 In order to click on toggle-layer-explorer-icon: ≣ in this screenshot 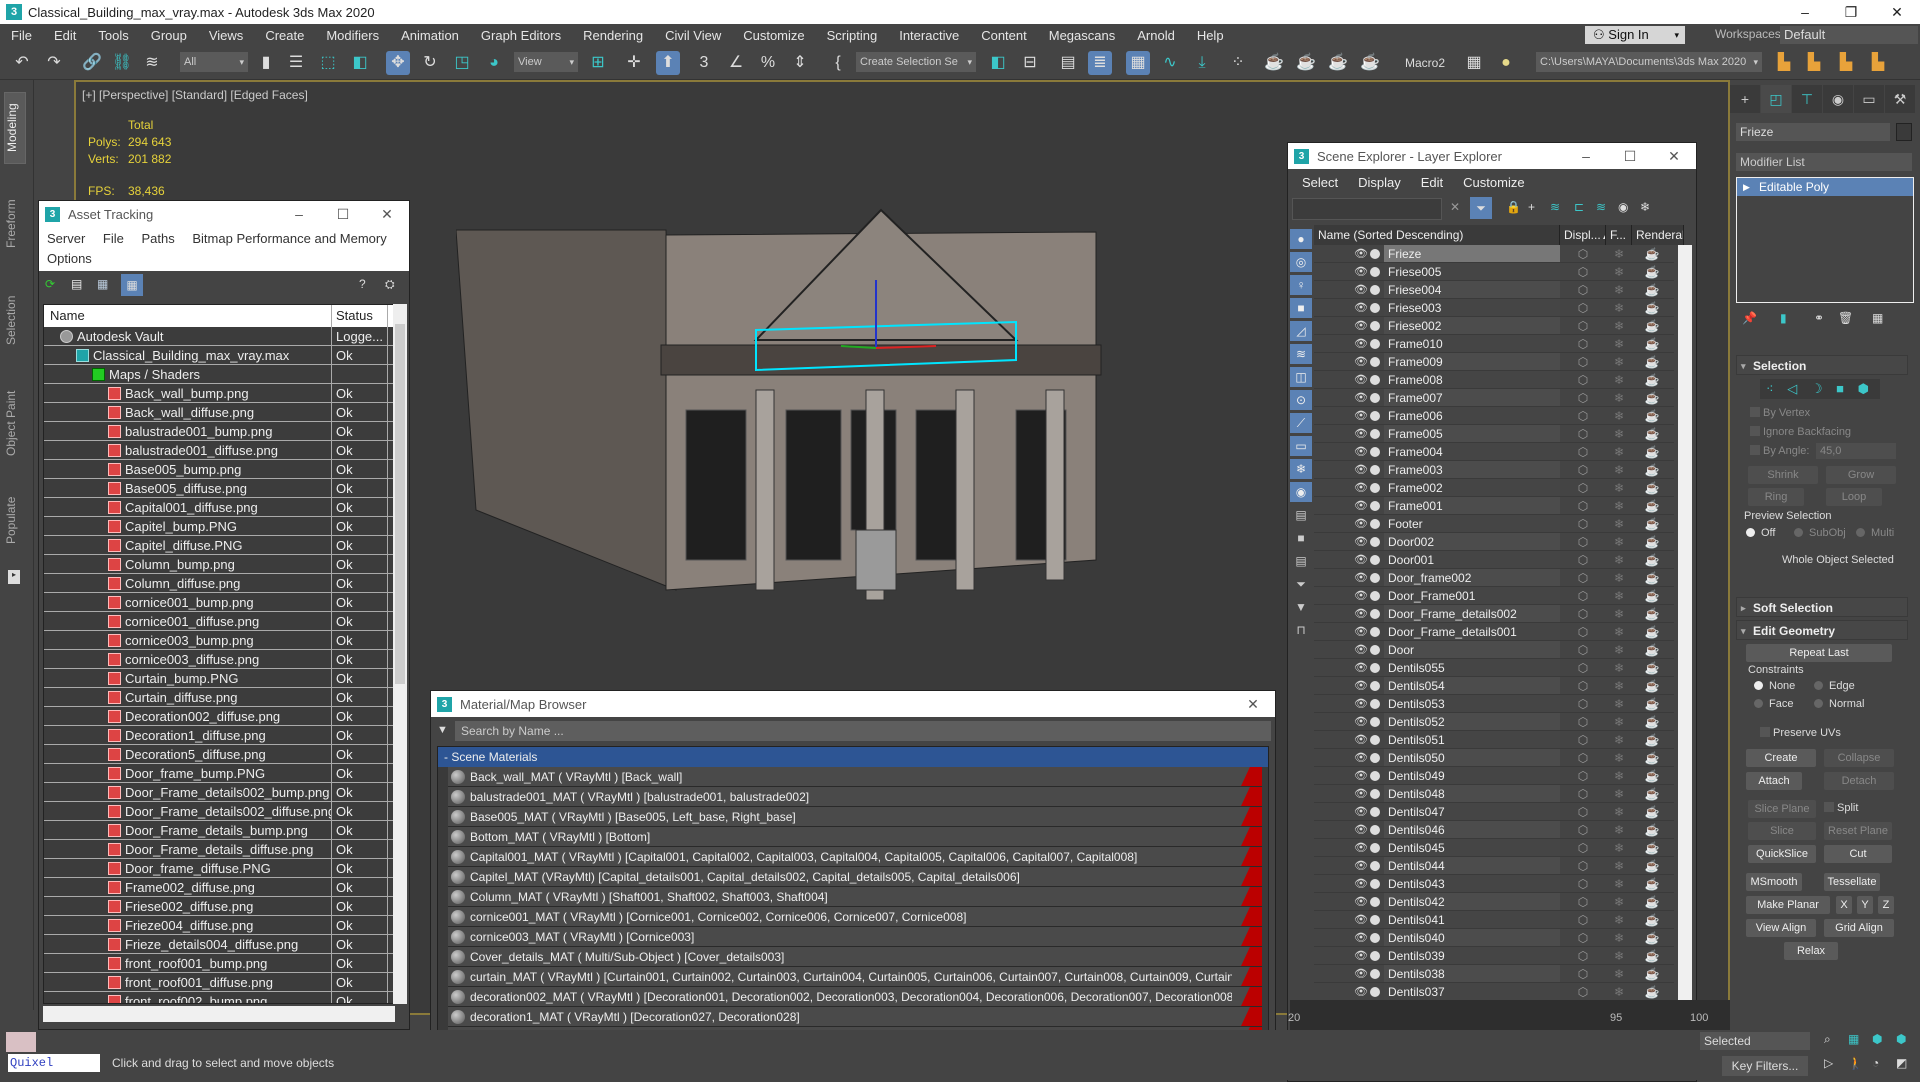, I will do `click(1100, 63)`.